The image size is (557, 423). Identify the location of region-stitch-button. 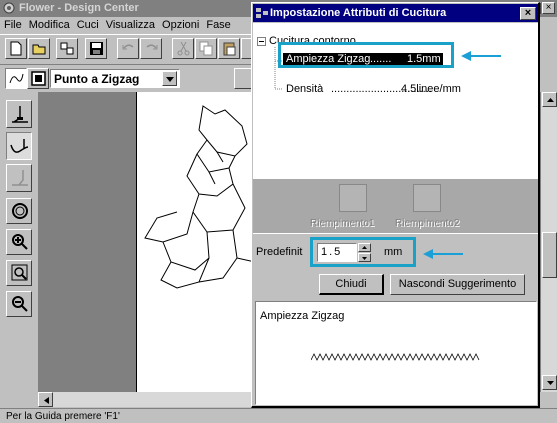
(38, 78).